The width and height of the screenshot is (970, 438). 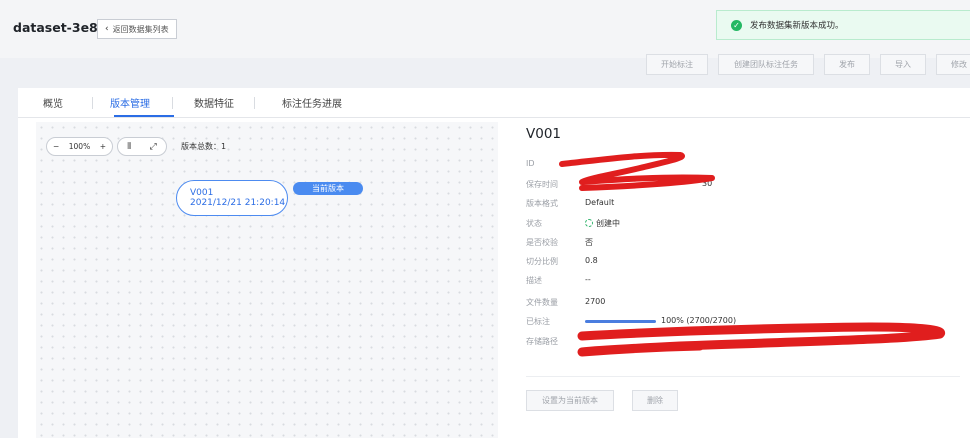 I want to click on version-node-name: V001, so click(x=202, y=193).